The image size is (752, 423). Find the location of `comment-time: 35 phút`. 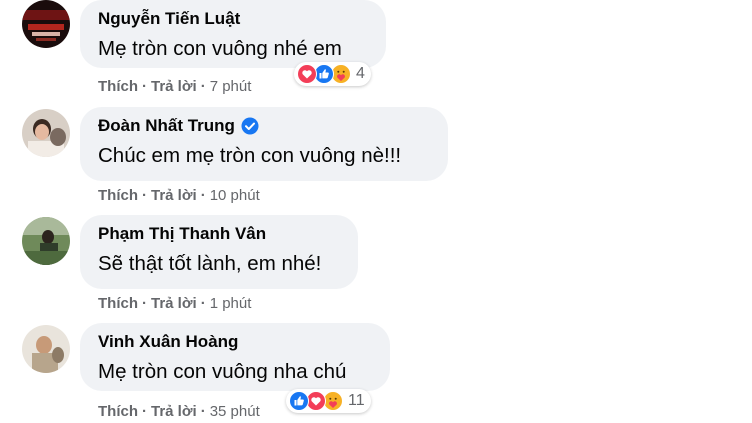

comment-time: 35 phút is located at coordinates (235, 412).